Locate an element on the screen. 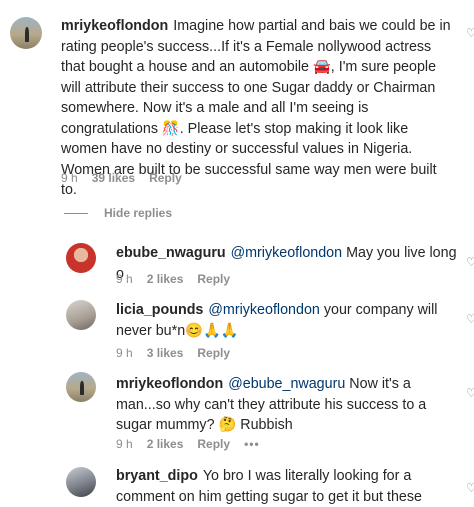 The image size is (474, 507). hide-replies-label: Hide replies is located at coordinates (138, 213).